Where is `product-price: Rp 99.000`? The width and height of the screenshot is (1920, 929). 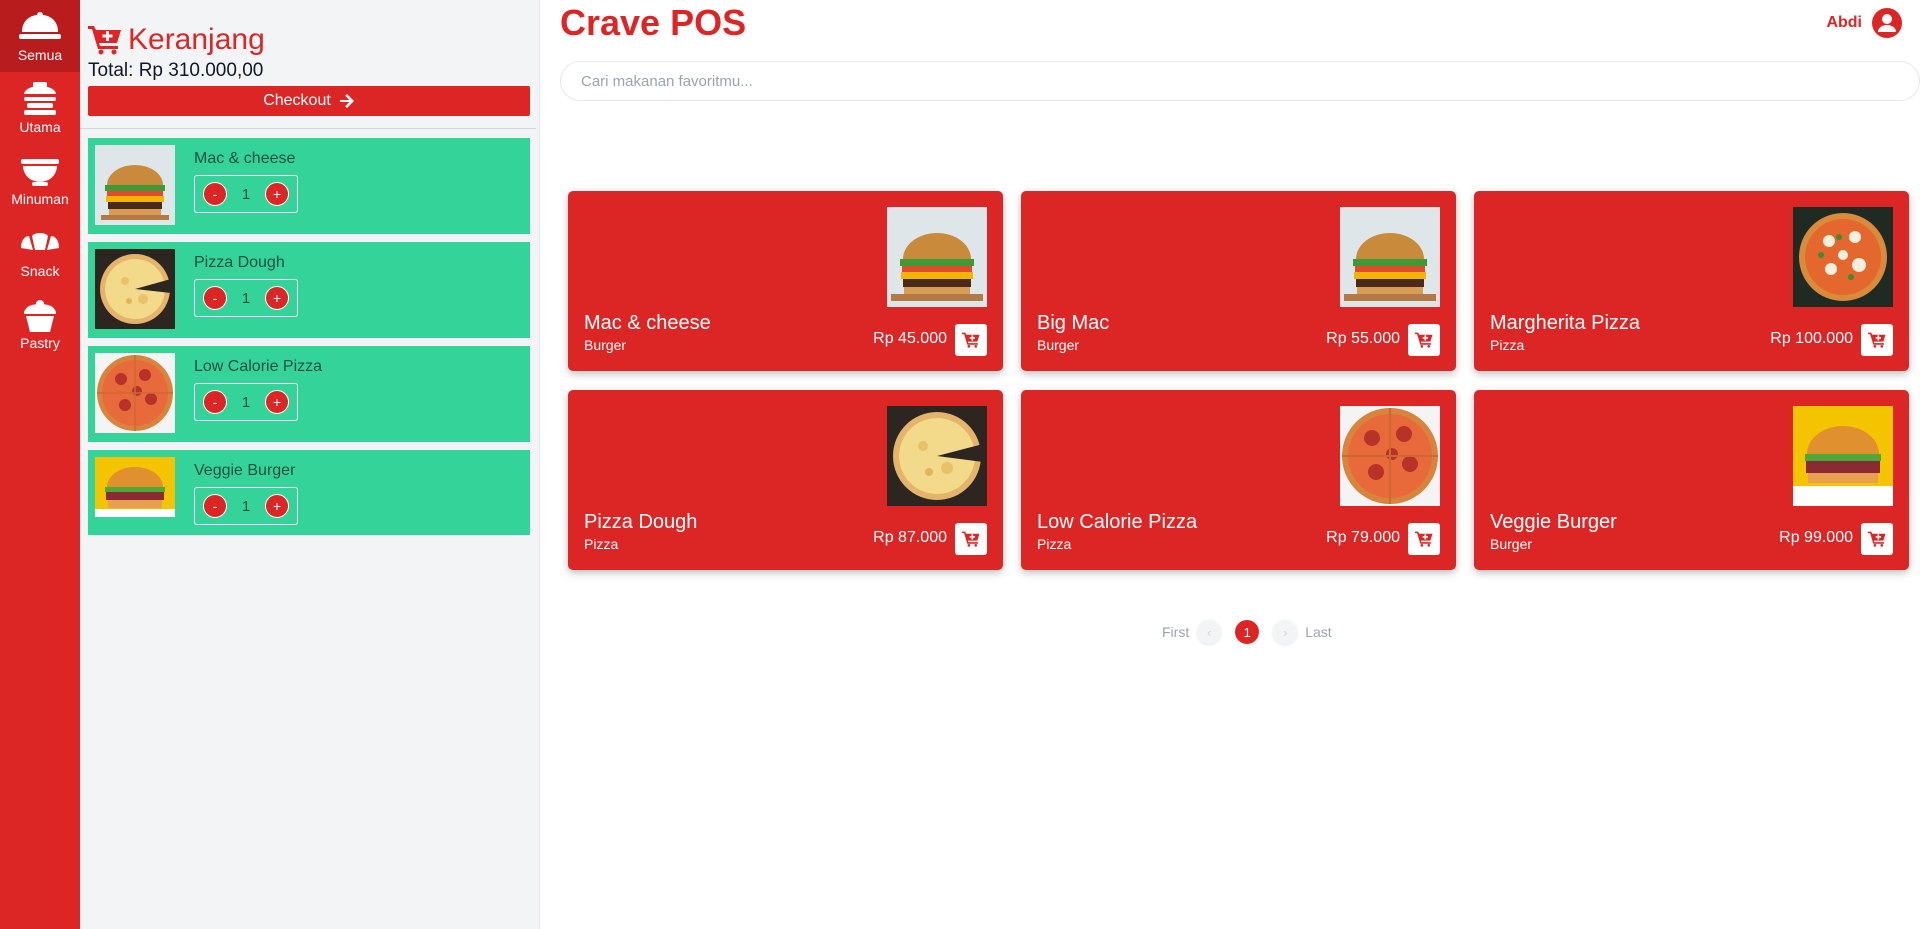 product-price: Rp 99.000 is located at coordinates (1816, 537).